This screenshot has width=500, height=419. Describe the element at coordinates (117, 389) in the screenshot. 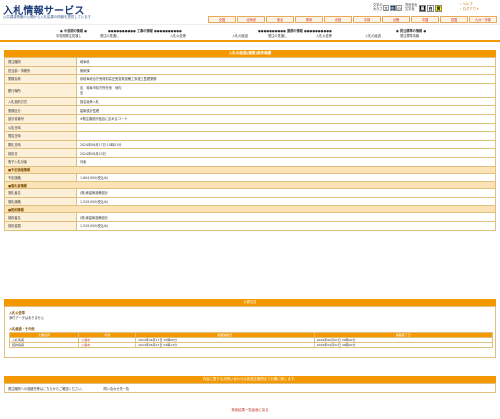

I see `contact-list-link: 問い合わせ先一覧` at that location.